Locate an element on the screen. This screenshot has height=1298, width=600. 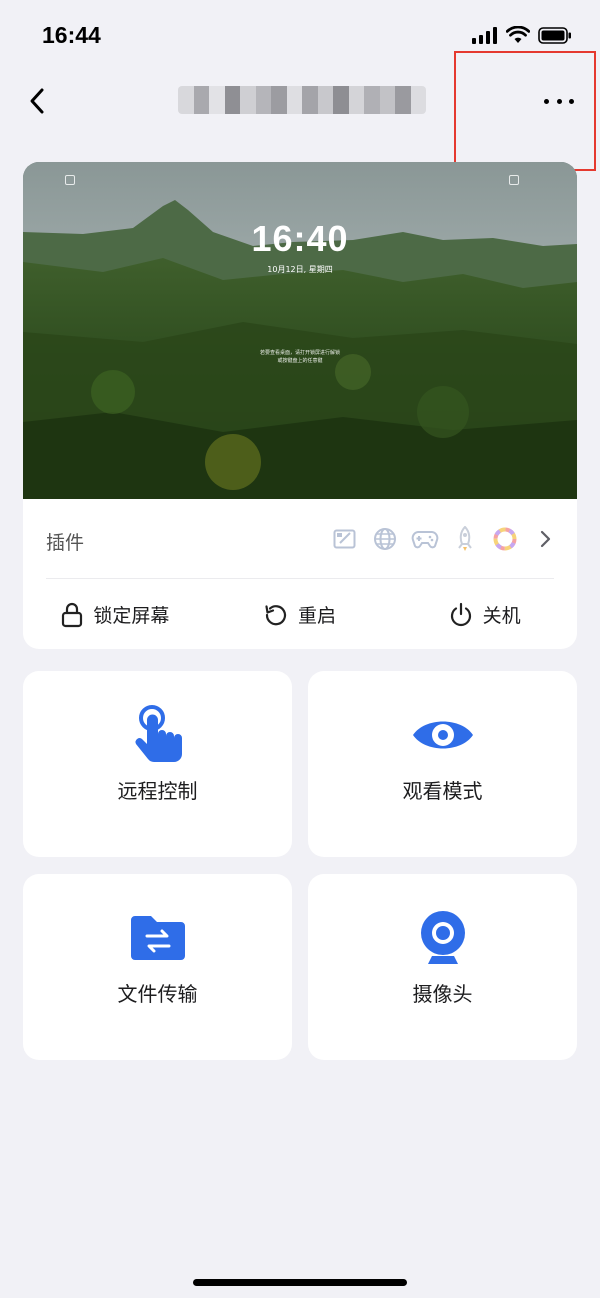
battery-icon is located at coordinates (554, 35).